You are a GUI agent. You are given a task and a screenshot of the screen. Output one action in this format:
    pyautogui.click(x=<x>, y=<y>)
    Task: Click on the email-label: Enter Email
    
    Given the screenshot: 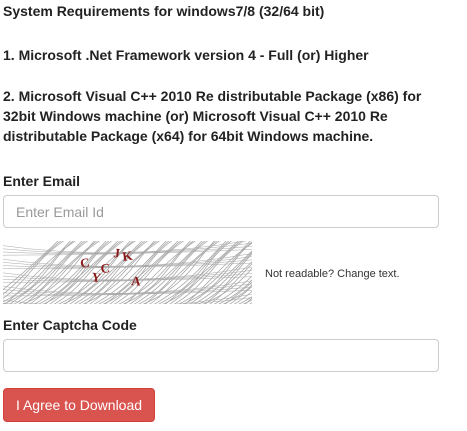 What is the action you would take?
    pyautogui.click(x=42, y=181)
    